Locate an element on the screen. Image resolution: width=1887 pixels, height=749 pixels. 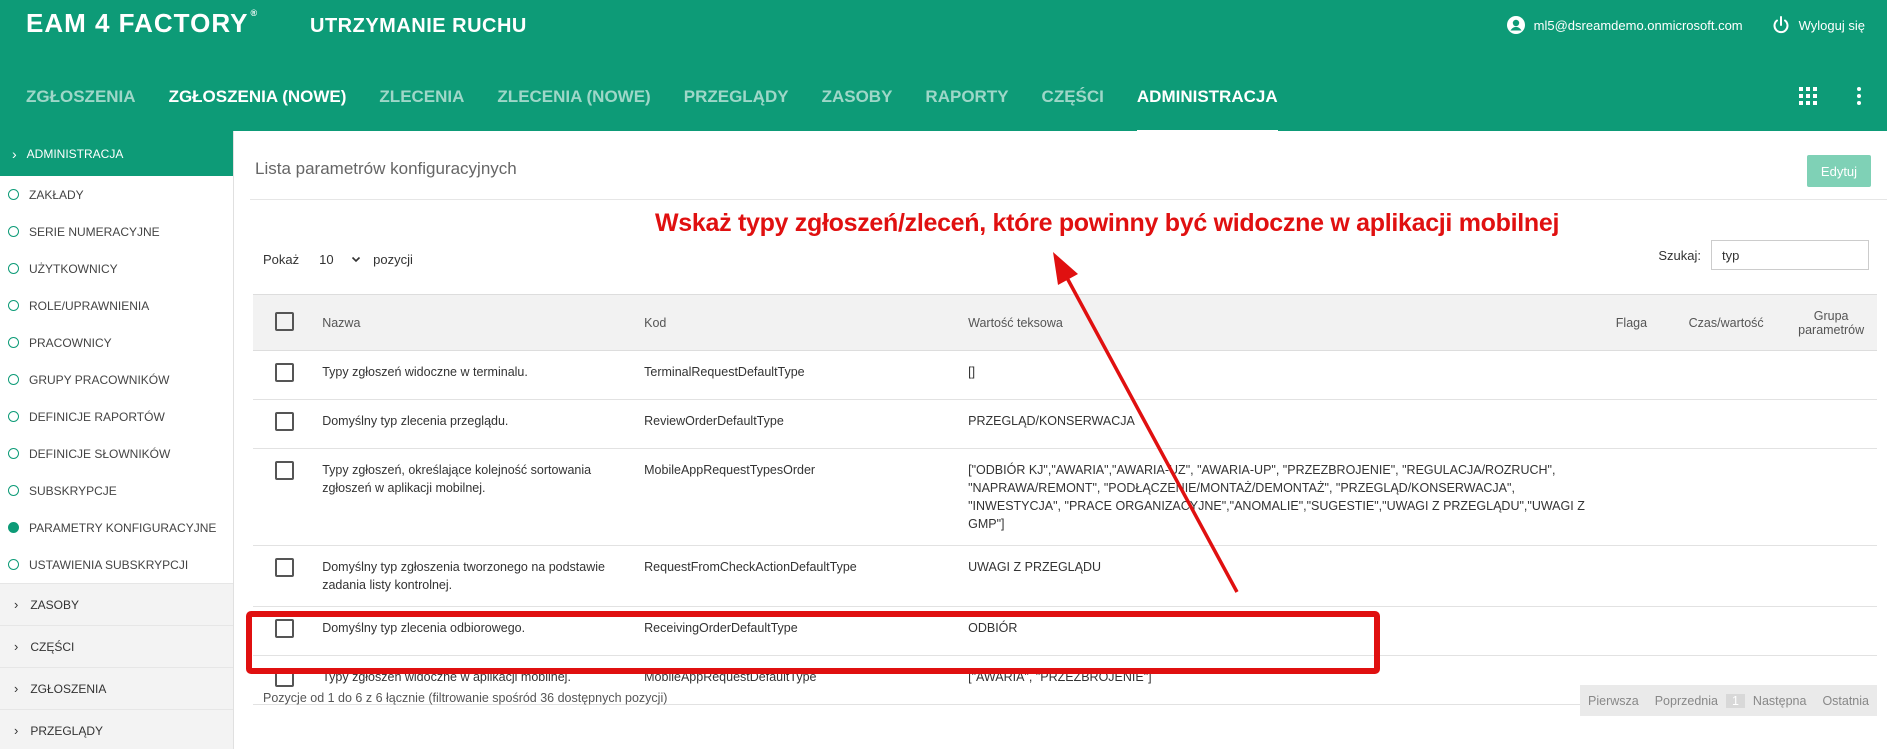
more-vert-icon is located at coordinates (1859, 96).